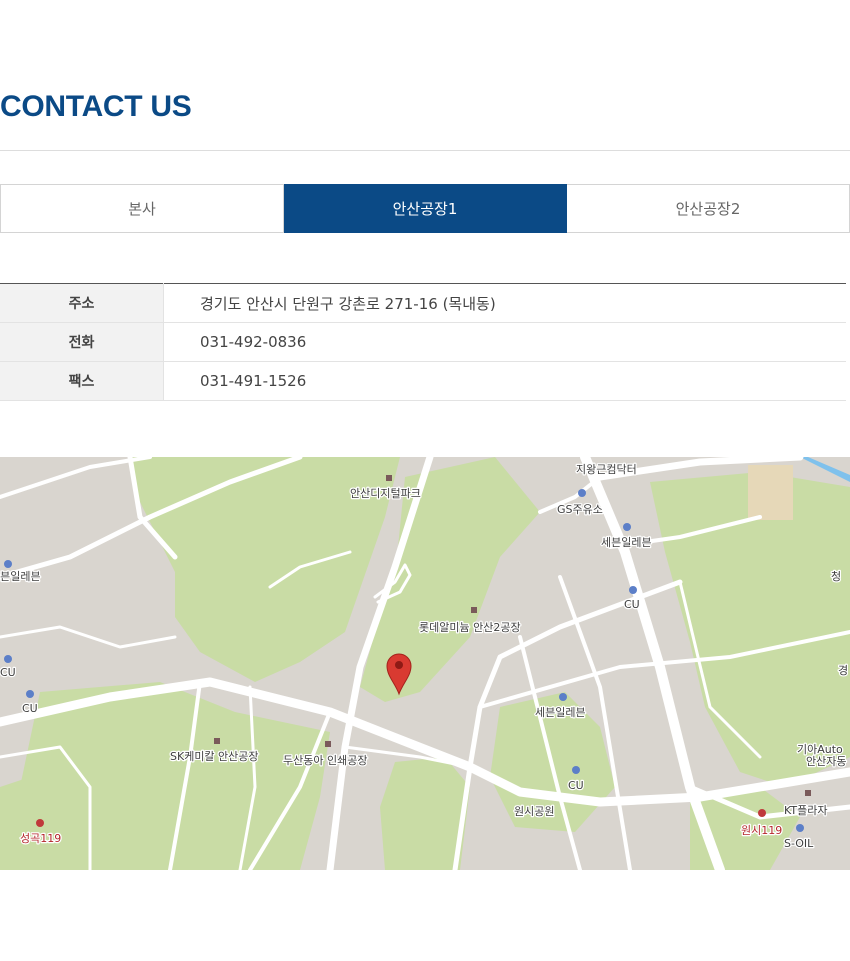 Image resolution: width=850 pixels, height=961 pixels. Describe the element at coordinates (82, 342) in the screenshot. I see `phone-label: 전화` at that location.